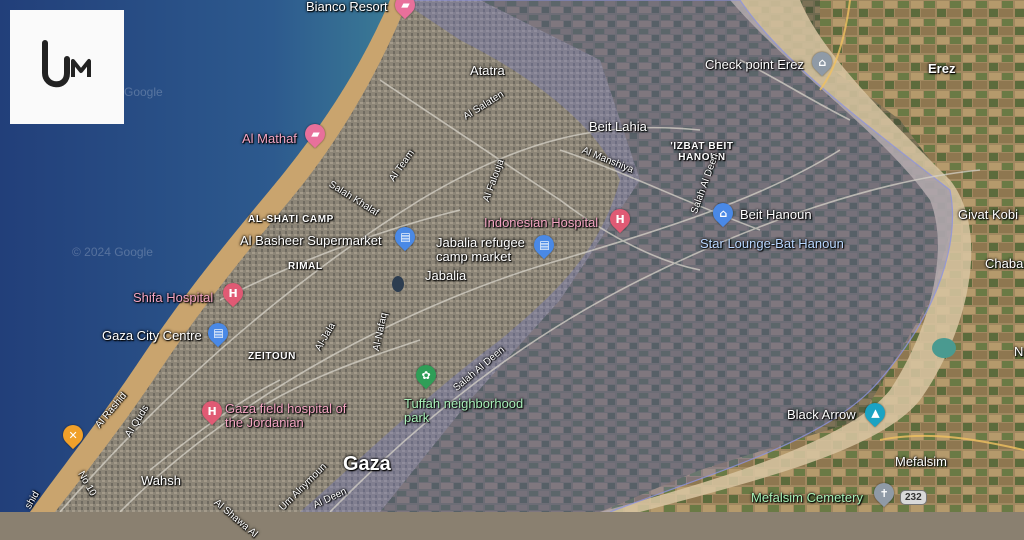 The width and height of the screenshot is (1024, 540). What do you see at coordinates (469, 410) in the screenshot?
I see `poi-label: Tuffah neighborhood park` at bounding box center [469, 410].